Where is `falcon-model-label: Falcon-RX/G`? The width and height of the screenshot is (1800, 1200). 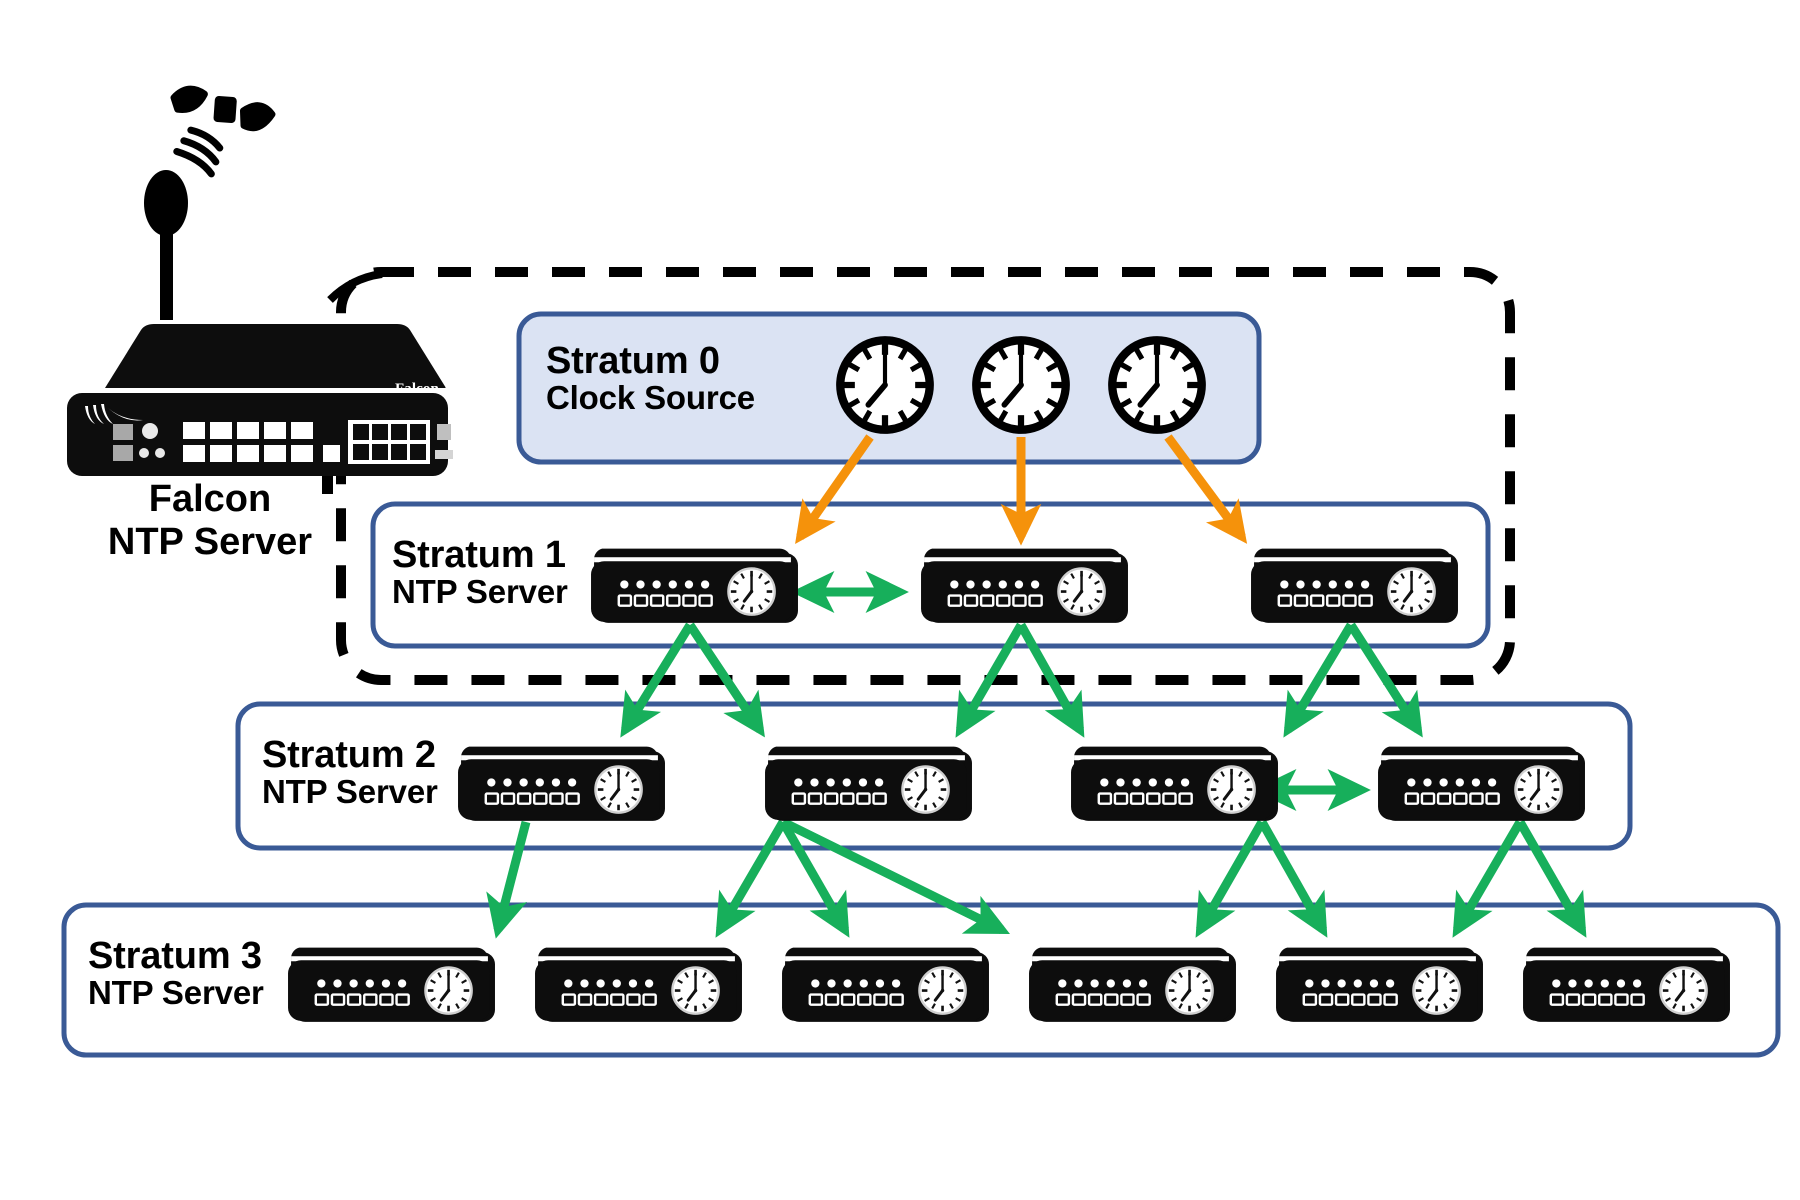
falcon-model-label: Falcon-RX/G is located at coordinates (438, 389).